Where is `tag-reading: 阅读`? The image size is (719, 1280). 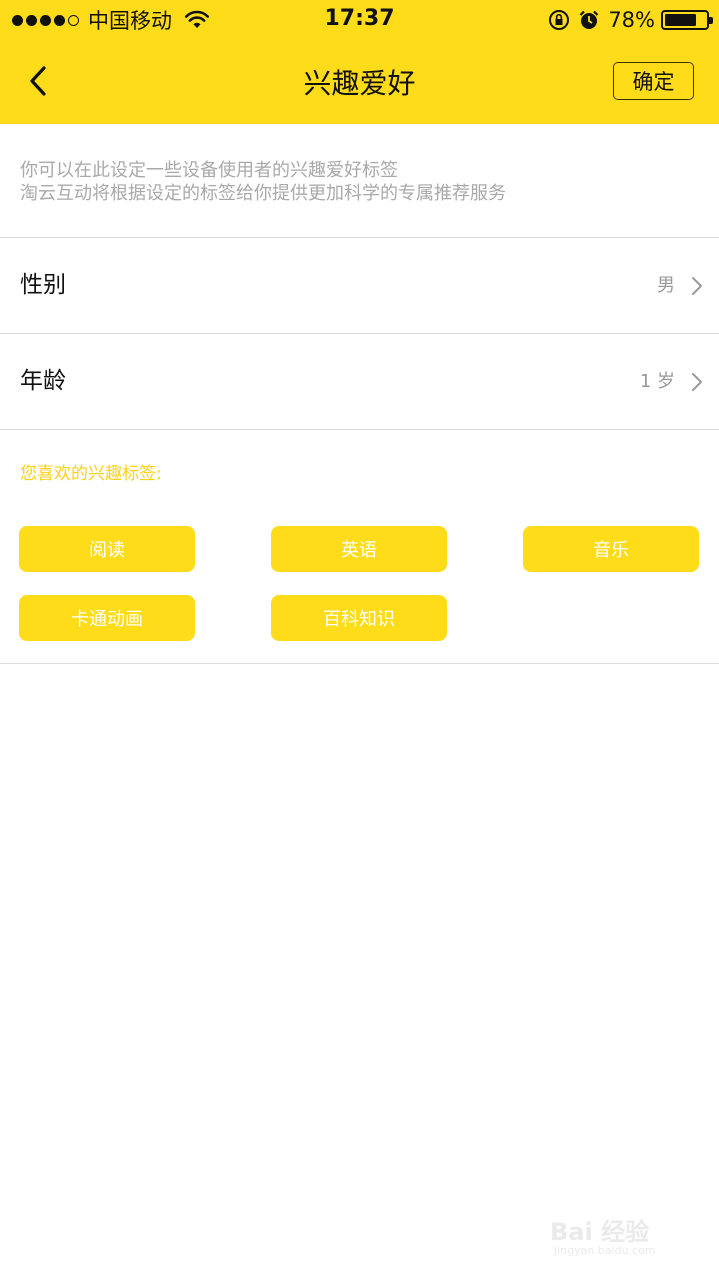
tag-reading: 阅读 is located at coordinates (107, 549).